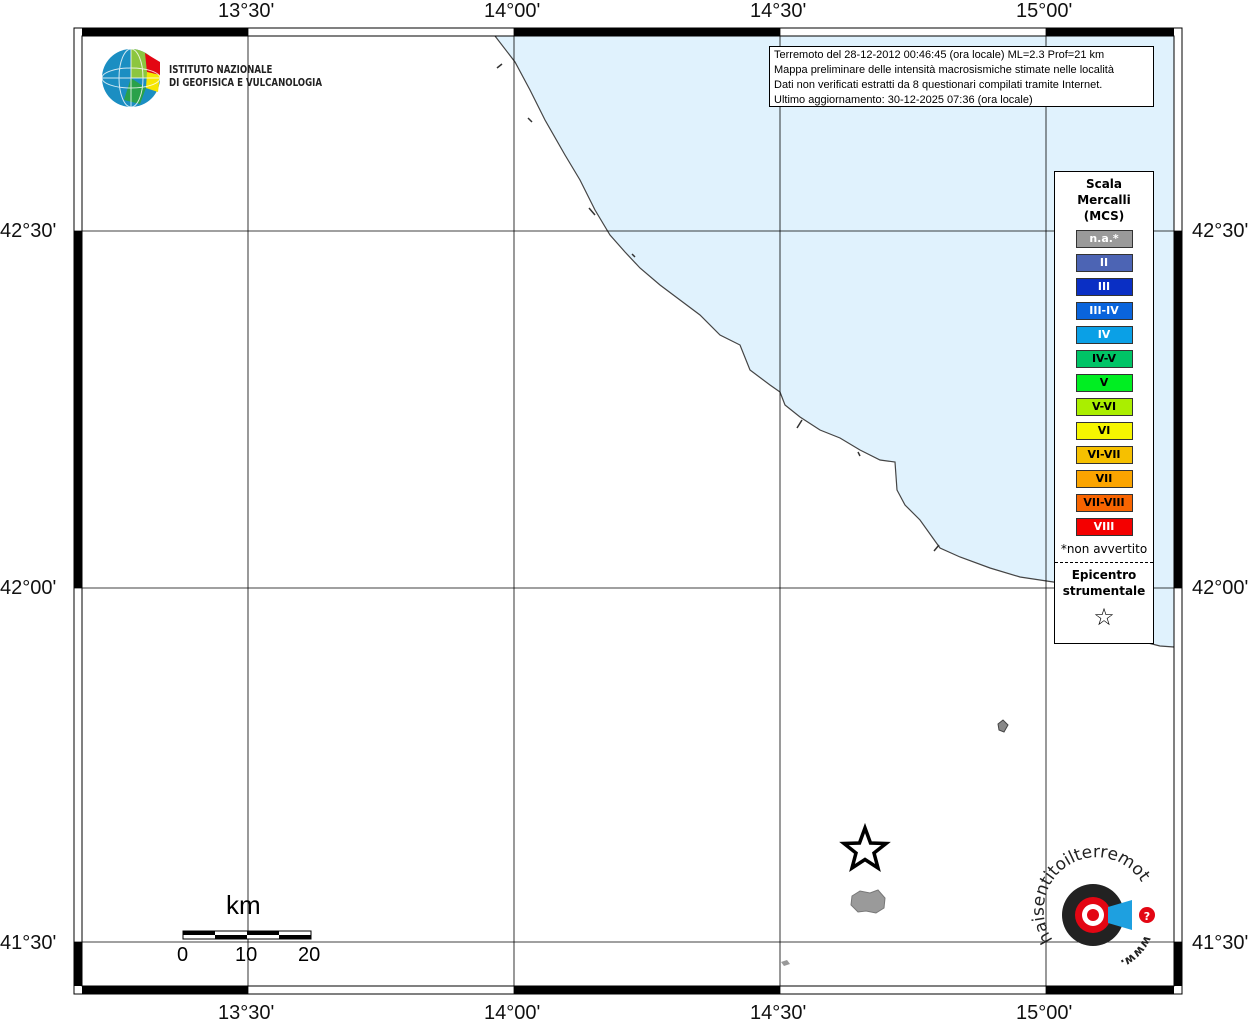 The height and width of the screenshot is (1025, 1256). I want to click on legend-title: Scala Mercalli (MCS), so click(1104, 200).